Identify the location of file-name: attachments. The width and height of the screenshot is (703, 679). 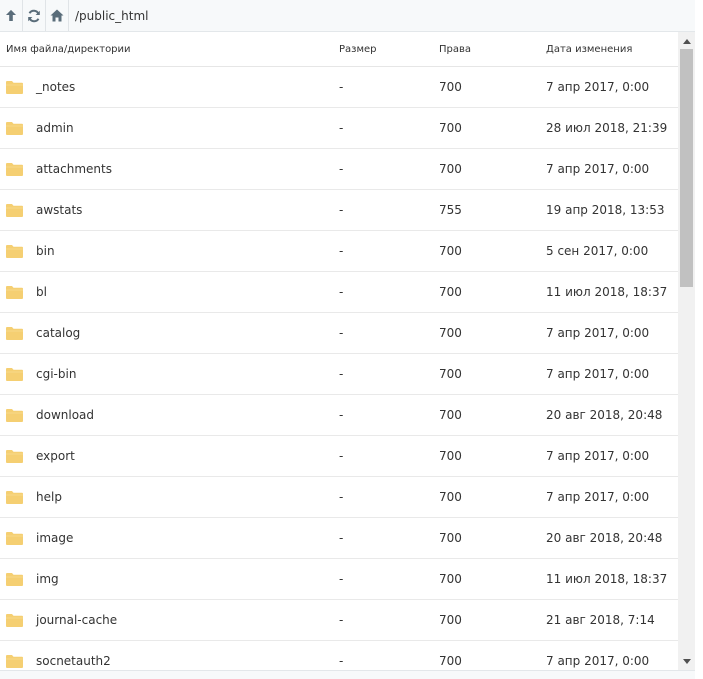
(74, 169).